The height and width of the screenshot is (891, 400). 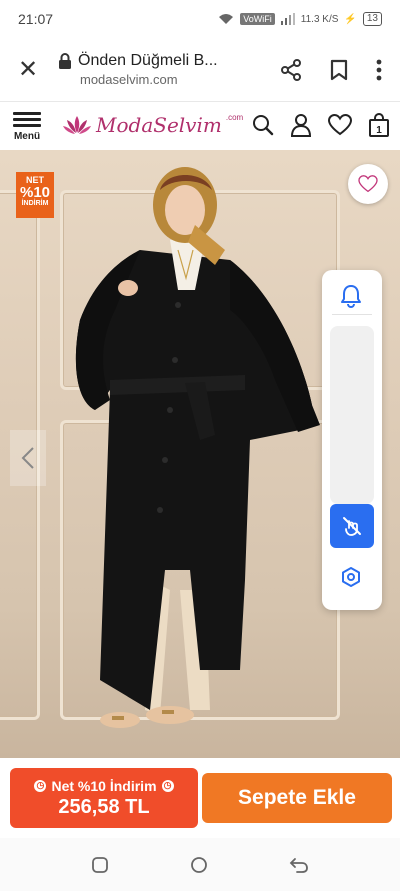 I want to click on status-icons: VoWiFi 11.3 K/S ⚡ 13, so click(x=300, y=19).